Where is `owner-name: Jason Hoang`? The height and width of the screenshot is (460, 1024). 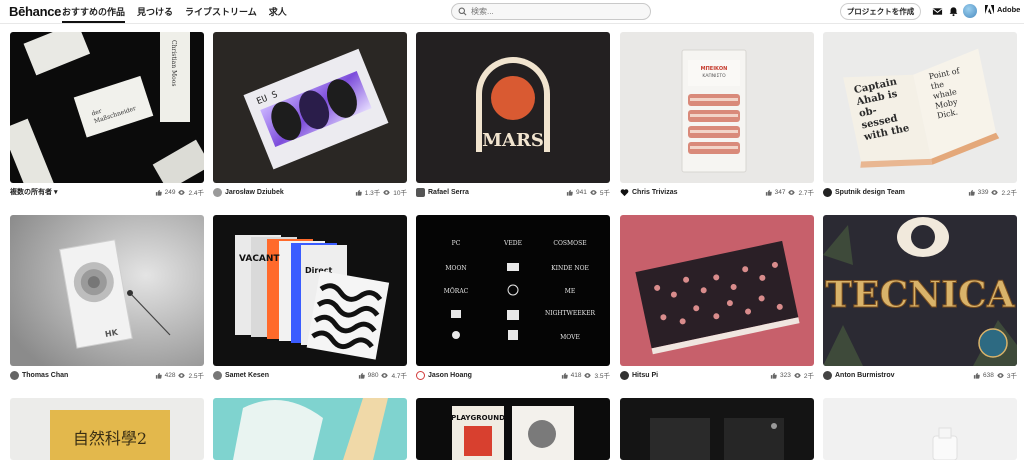
owner-name: Jason Hoang is located at coordinates (450, 375).